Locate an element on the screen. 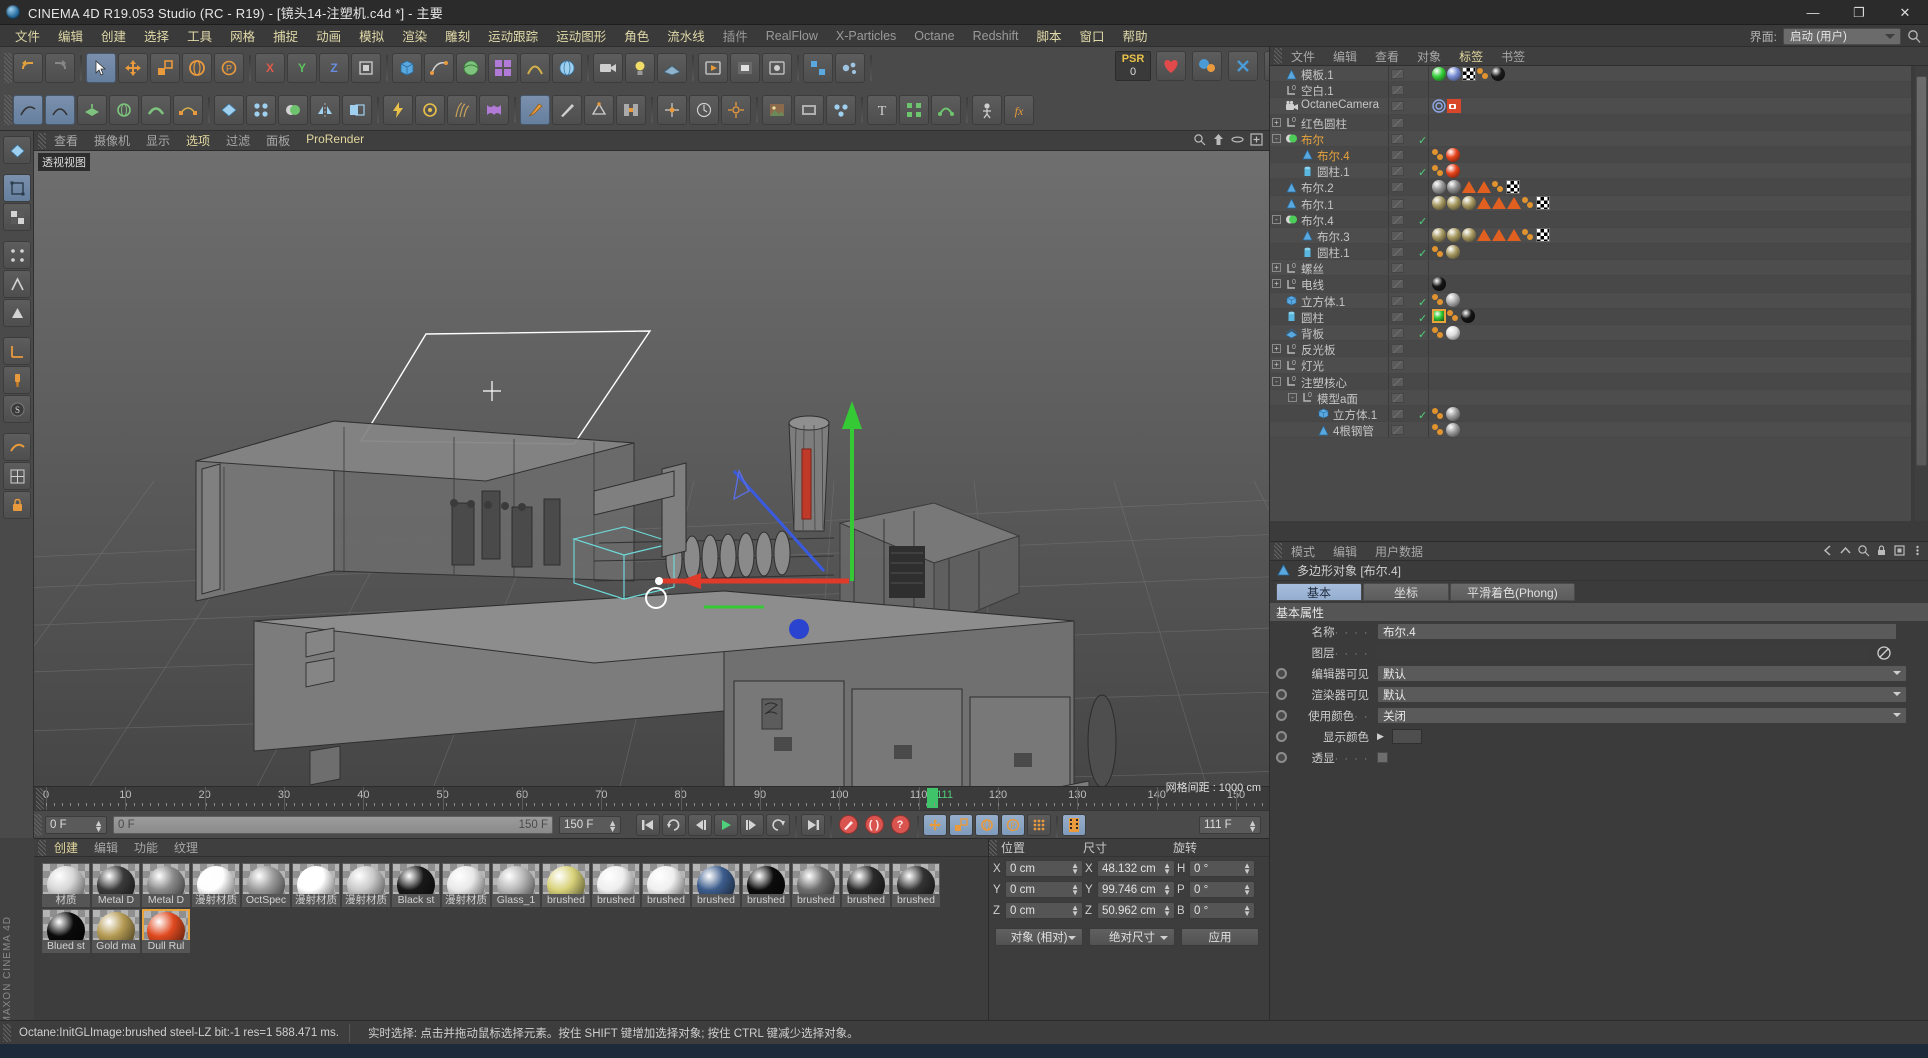  scrollbar-thumb is located at coordinates (1921, 271).